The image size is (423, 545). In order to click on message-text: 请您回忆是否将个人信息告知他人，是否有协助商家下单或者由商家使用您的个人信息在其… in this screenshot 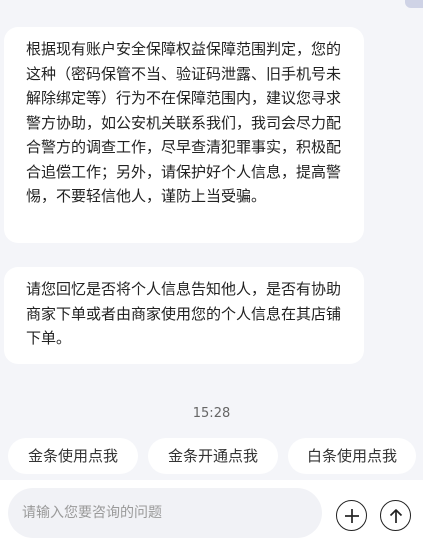, I will do `click(184, 313)`.